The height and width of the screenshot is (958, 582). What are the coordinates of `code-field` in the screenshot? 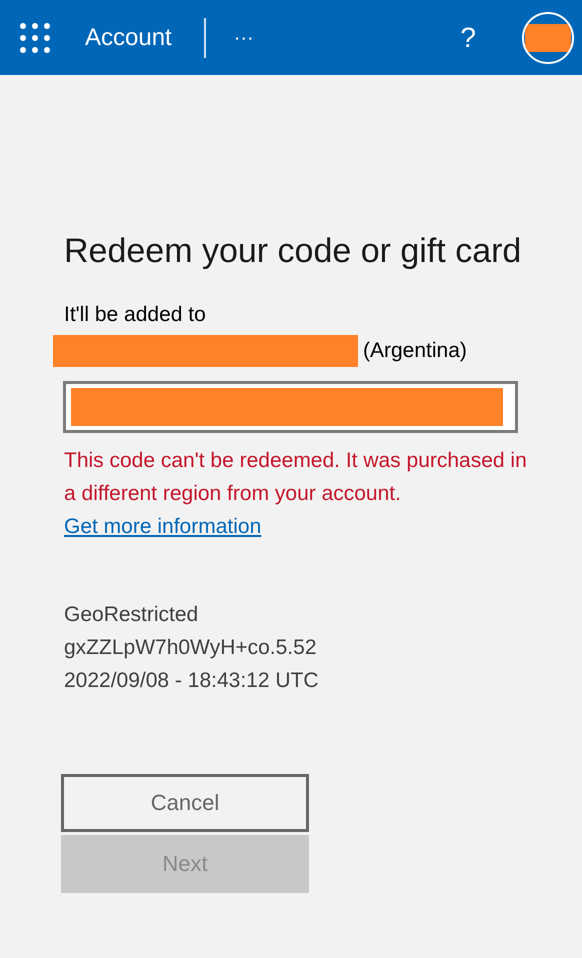 It's located at (290, 406).